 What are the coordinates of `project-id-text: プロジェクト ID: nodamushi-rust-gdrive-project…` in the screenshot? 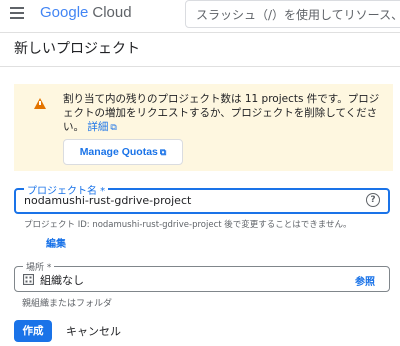 It's located at (188, 225).